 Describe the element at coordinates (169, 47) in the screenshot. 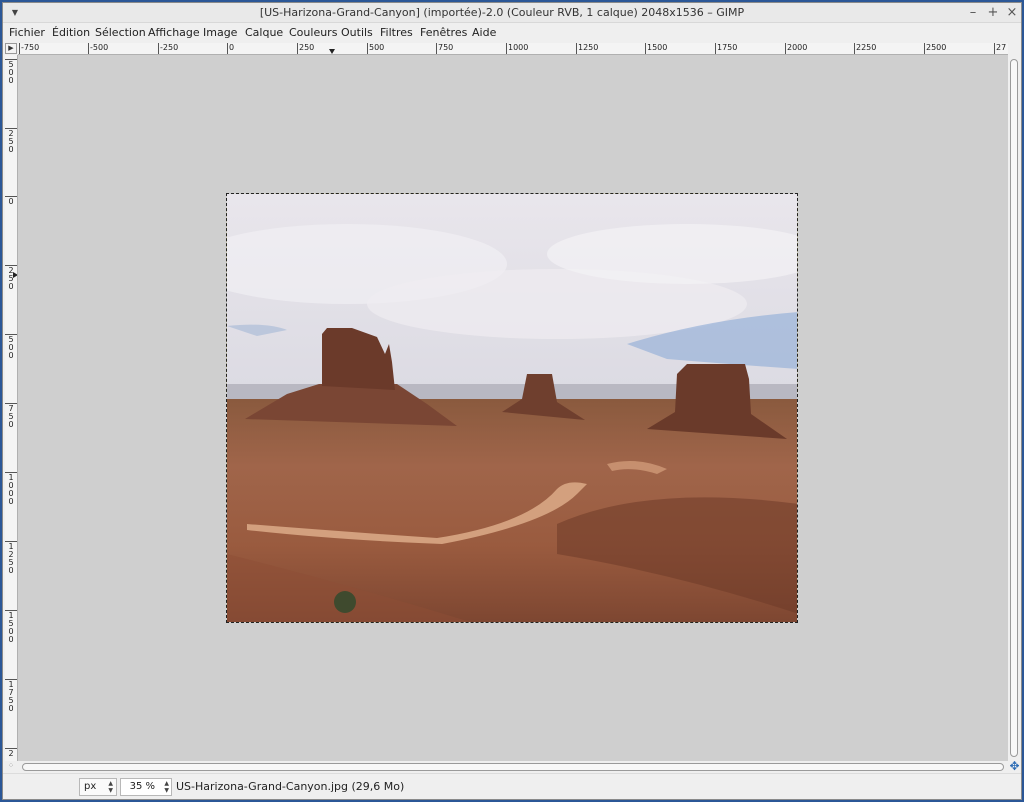

I see `hruler-label: -250` at that location.